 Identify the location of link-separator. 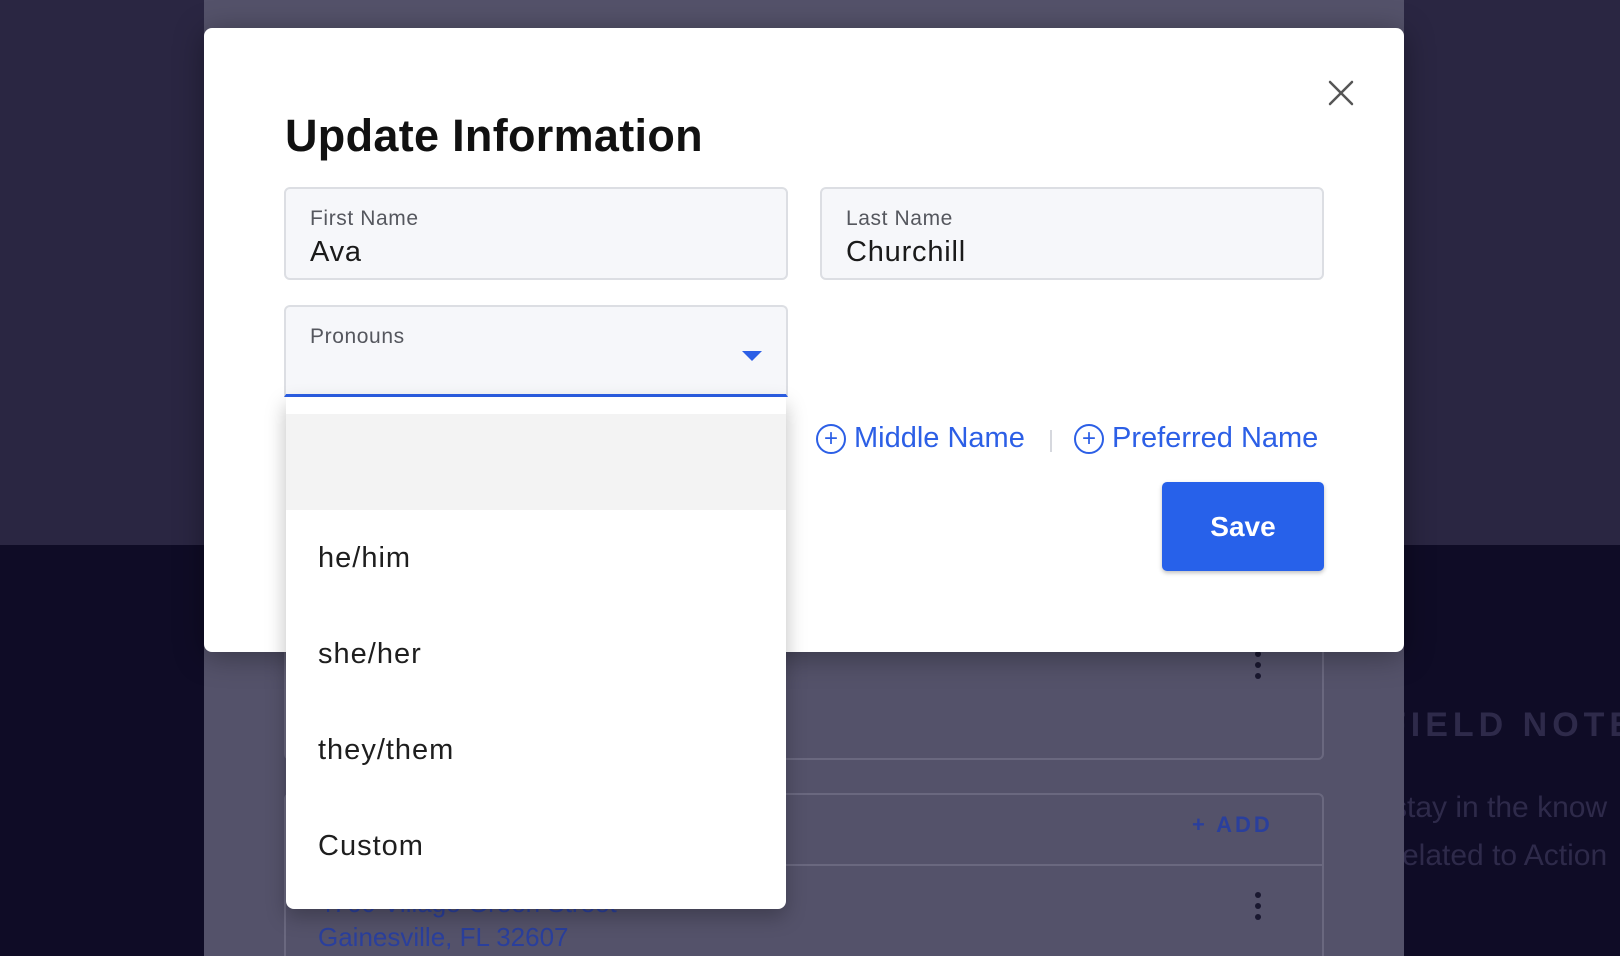
(1051, 441).